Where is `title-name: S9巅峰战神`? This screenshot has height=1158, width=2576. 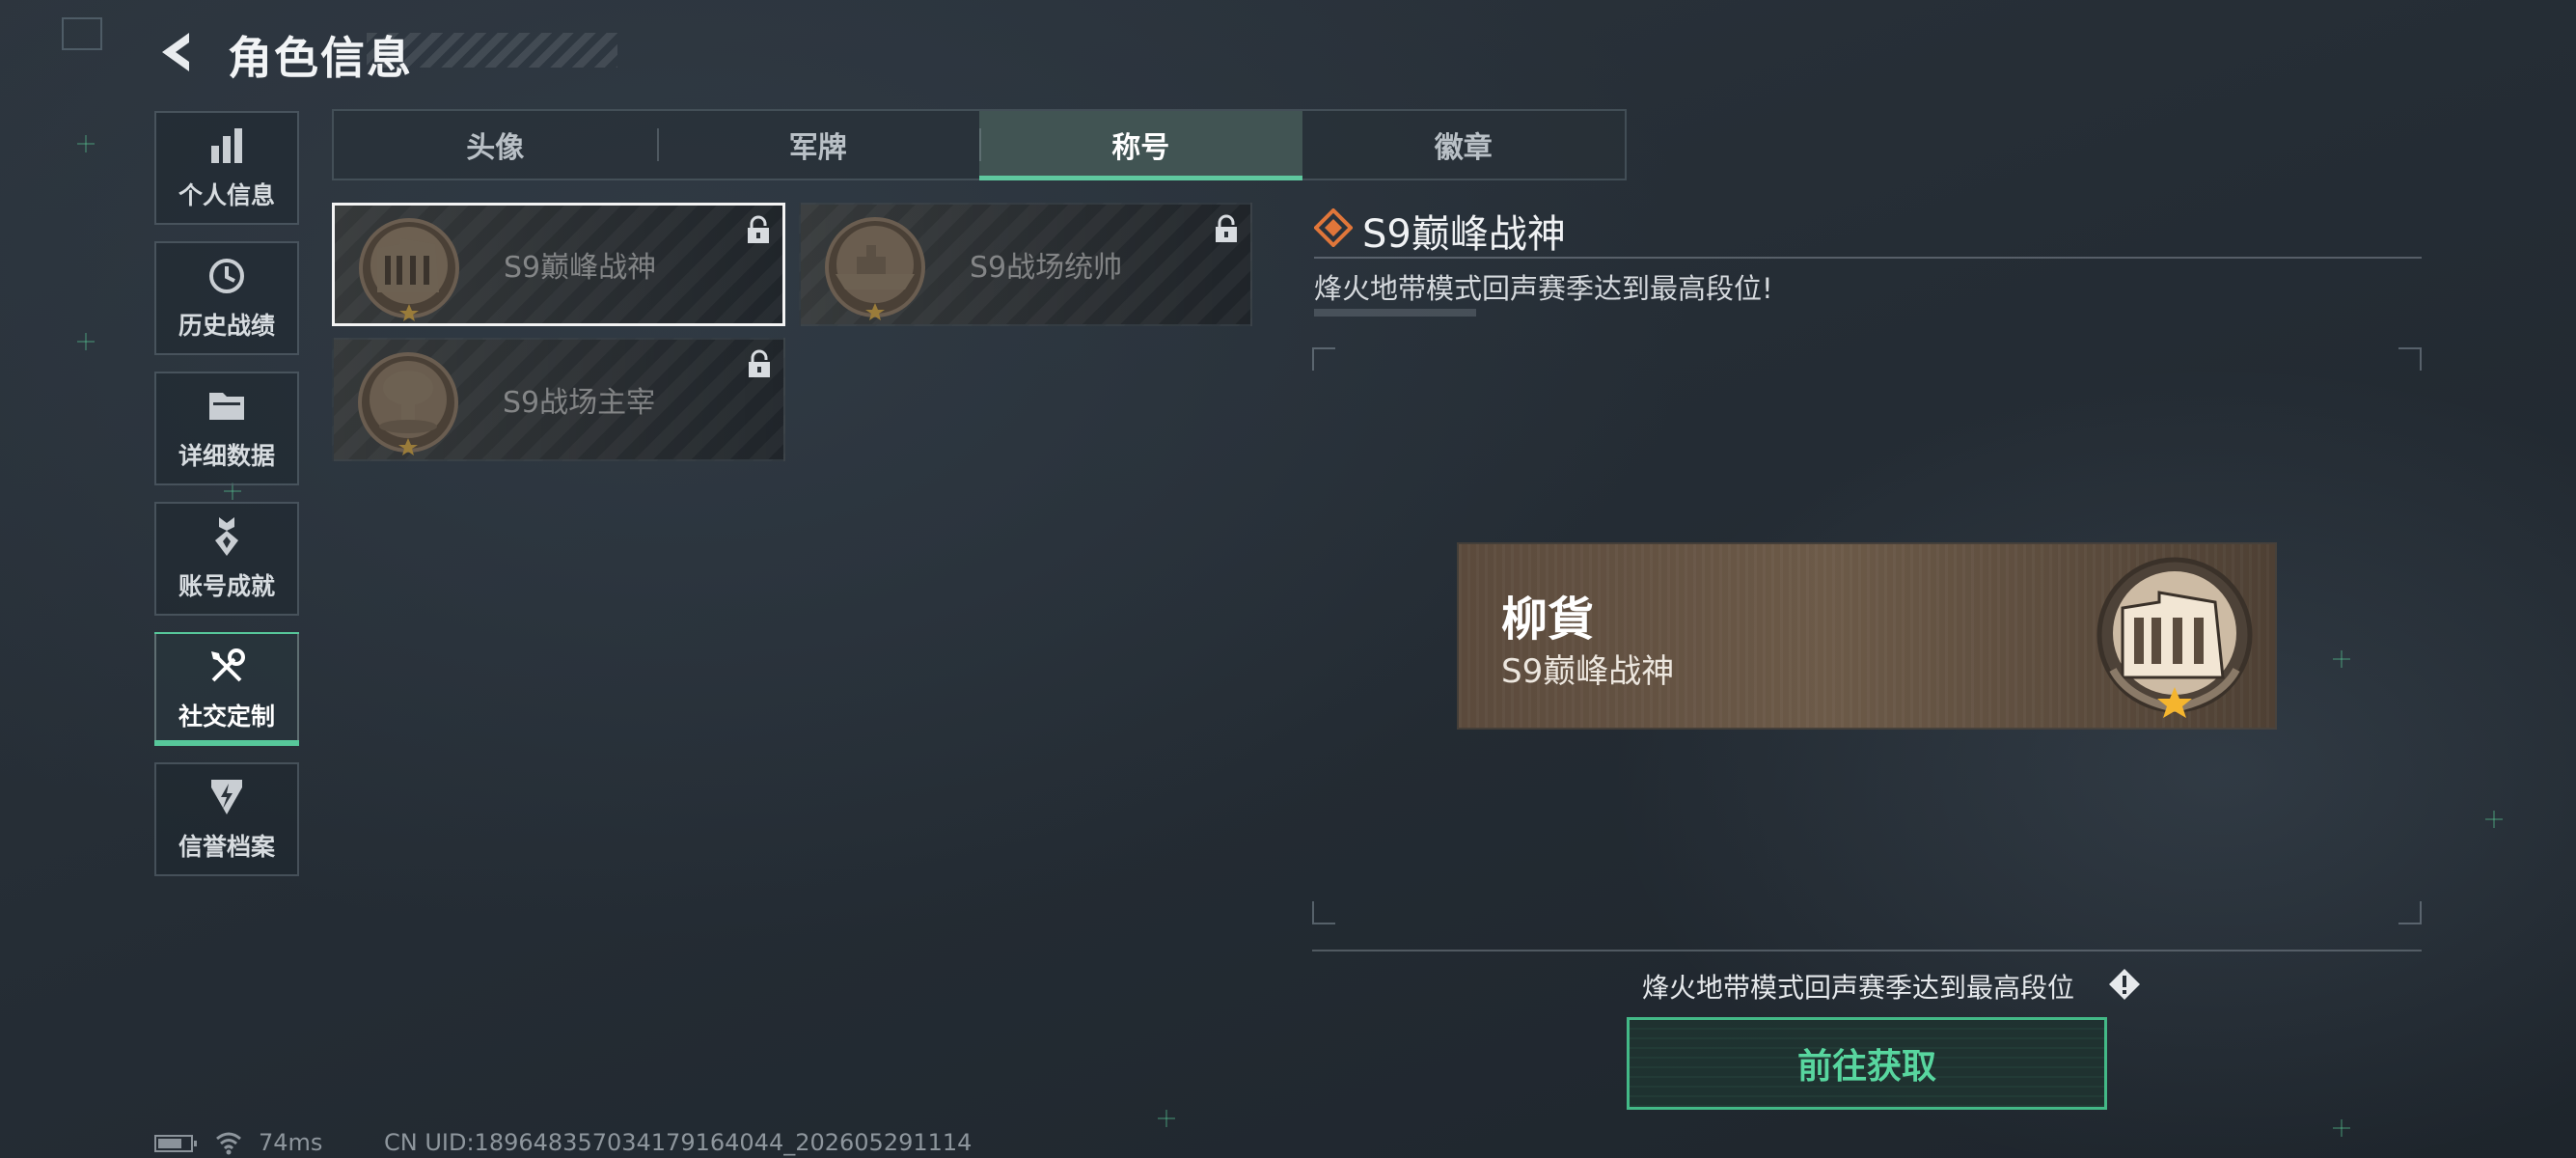
title-name: S9巅峰战神 is located at coordinates (581, 268).